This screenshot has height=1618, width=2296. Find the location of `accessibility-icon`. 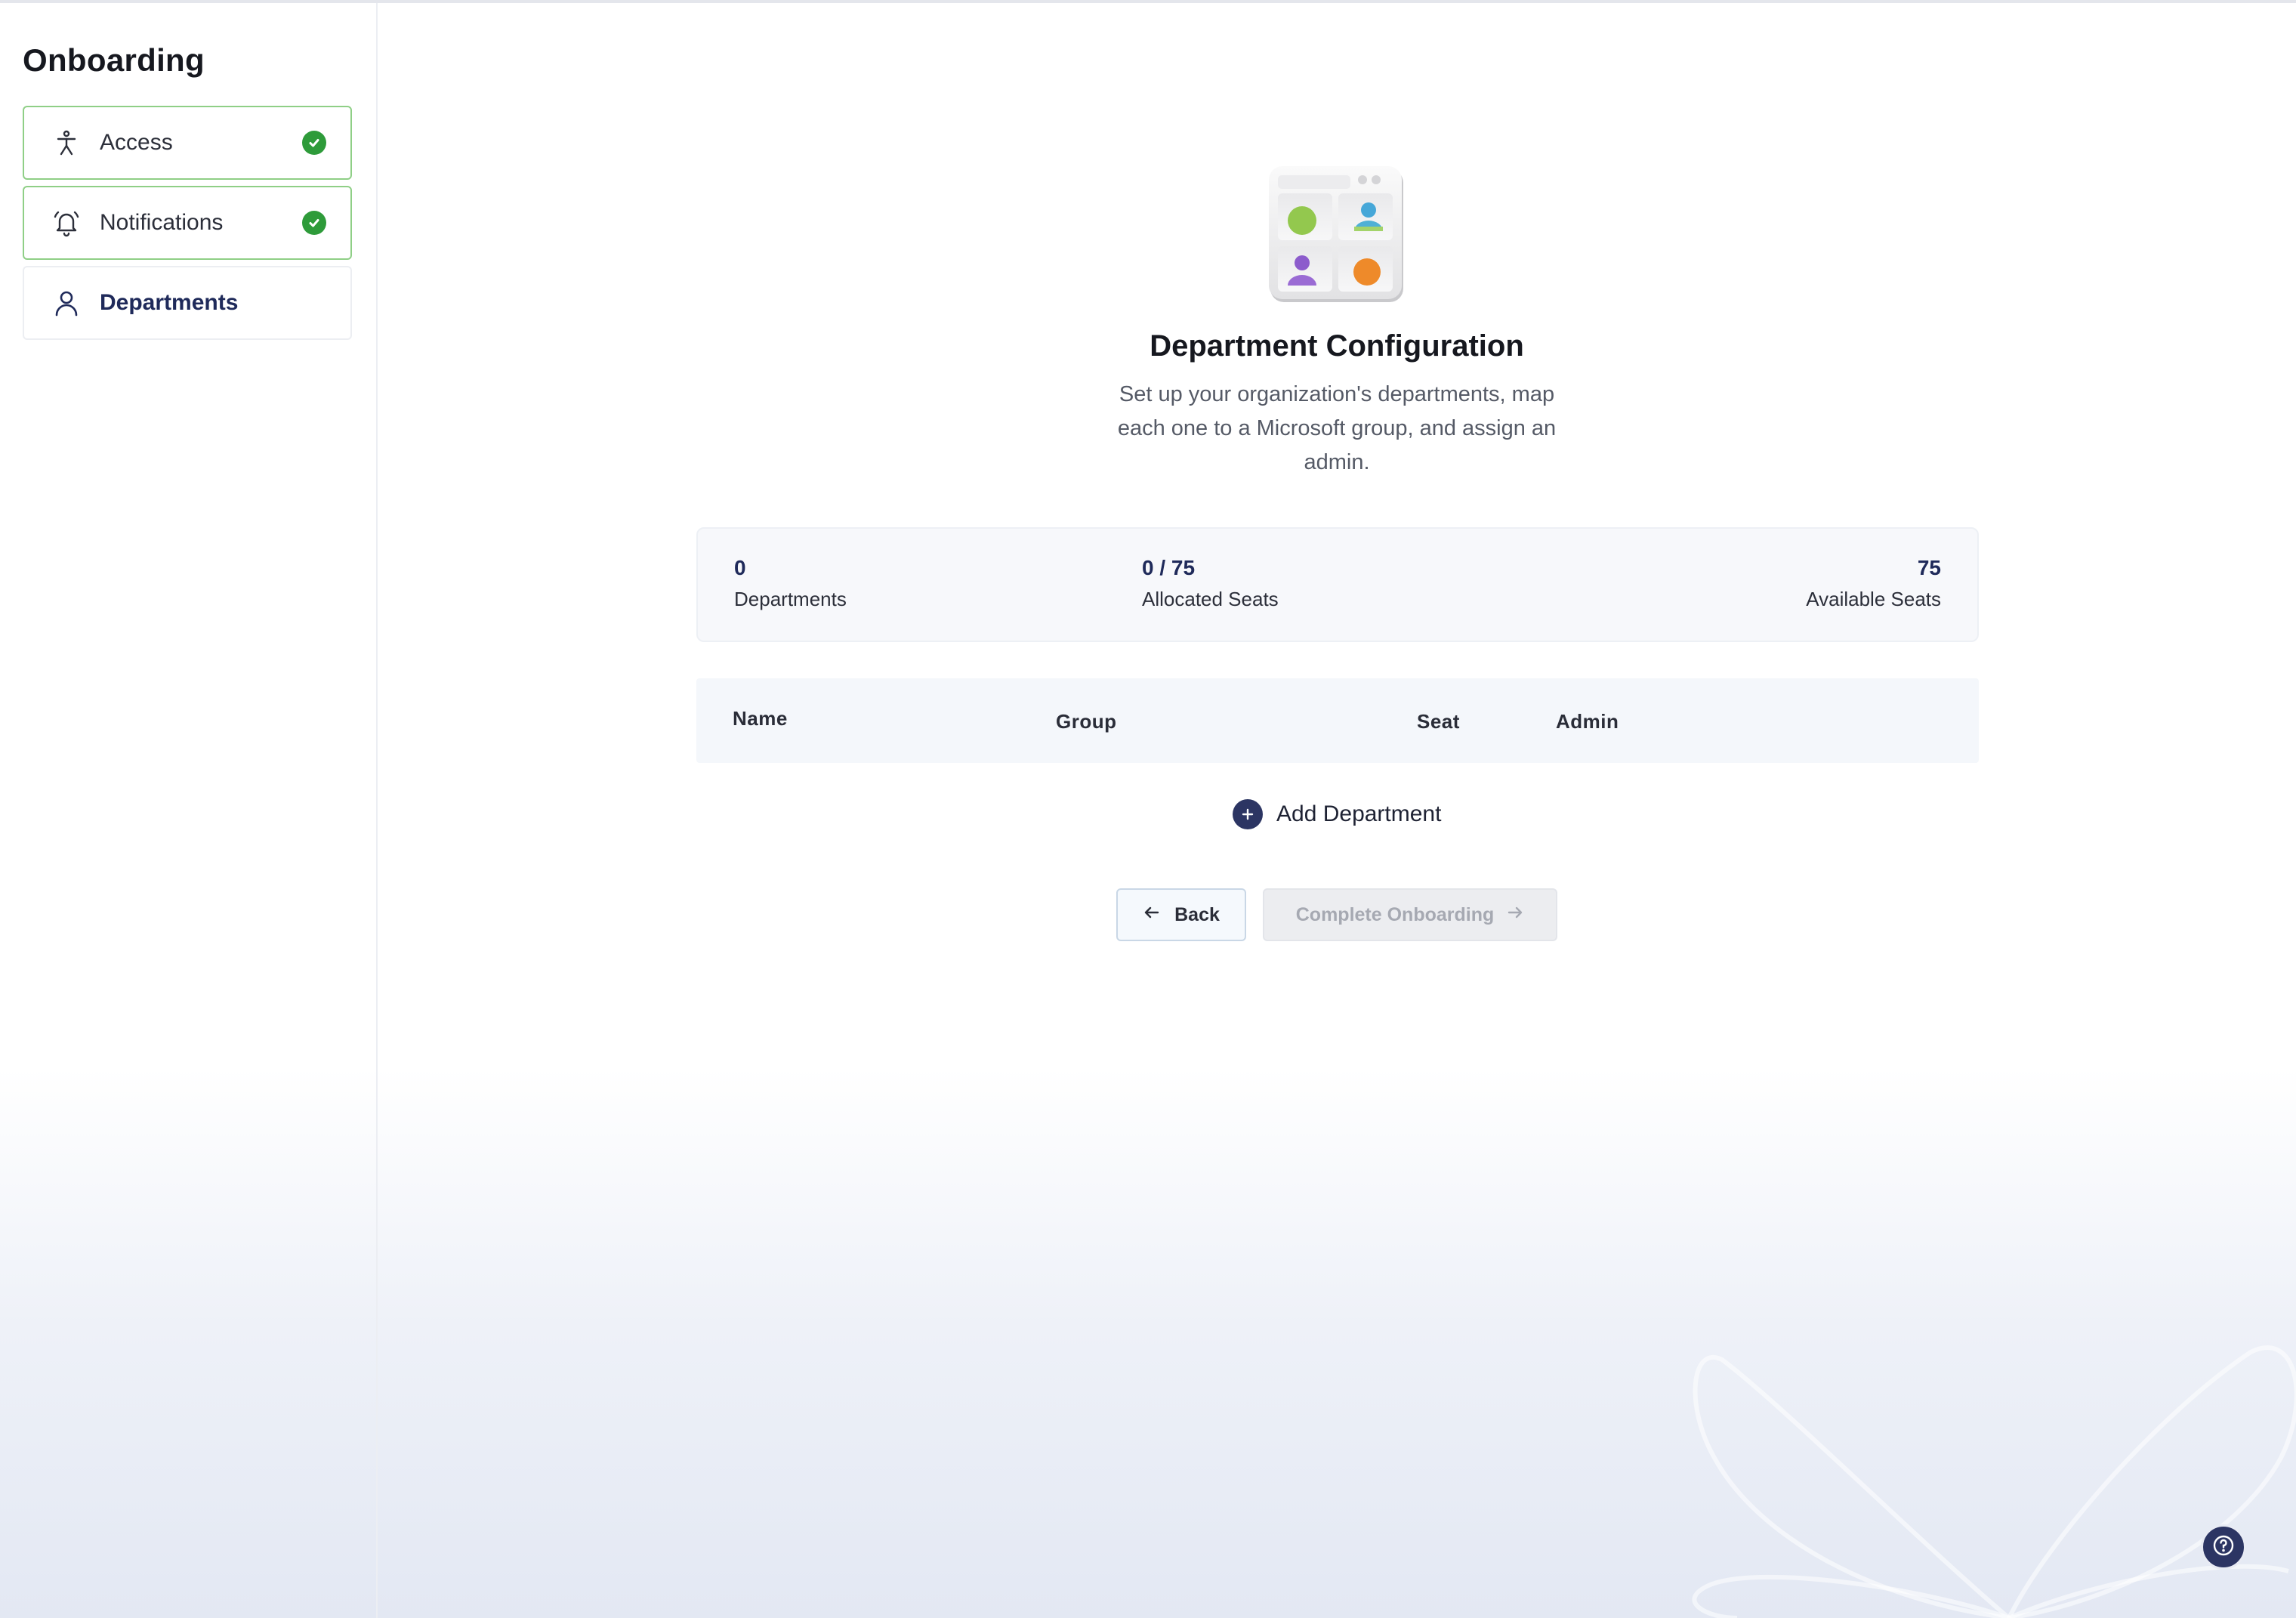

accessibility-icon is located at coordinates (66, 143).